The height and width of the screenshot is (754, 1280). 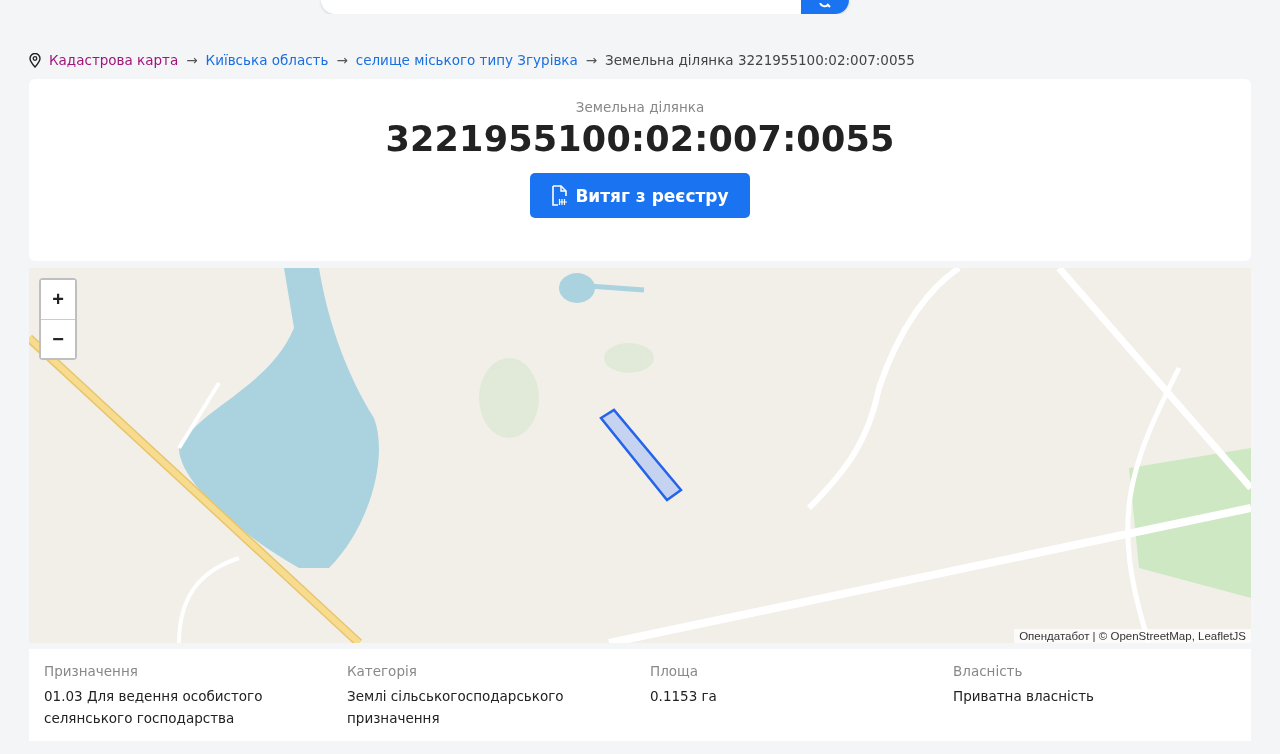 I want to click on detail-label: Категорія, so click(x=382, y=671).